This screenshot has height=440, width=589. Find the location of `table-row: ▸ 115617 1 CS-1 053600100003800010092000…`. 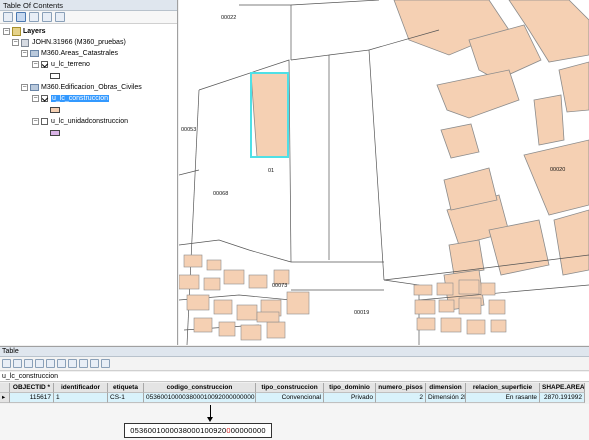

table-row: ▸ 115617 1 CS-1 053600100003800010092000… is located at coordinates (294, 398).